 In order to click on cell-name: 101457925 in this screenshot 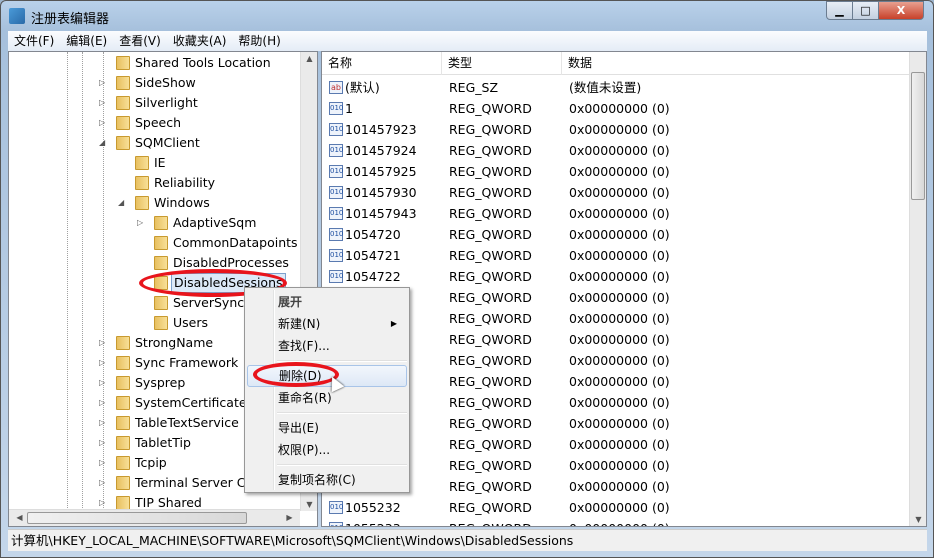, I will do `click(381, 171)`.